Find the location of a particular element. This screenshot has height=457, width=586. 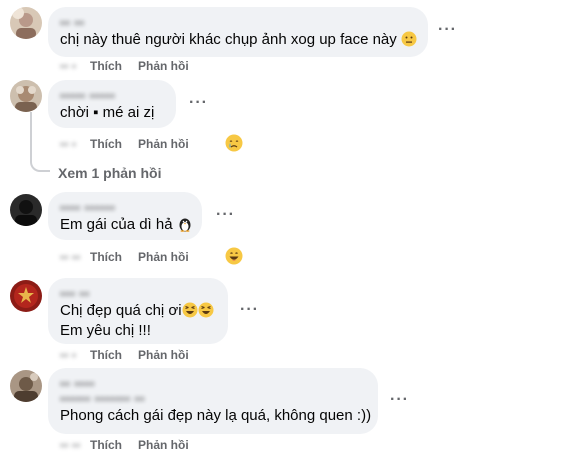

comment-bubble: ▪▪▪ ▪▪ Chị đẹp quá chị ơi Em yêu chị !!! is located at coordinates (138, 311).